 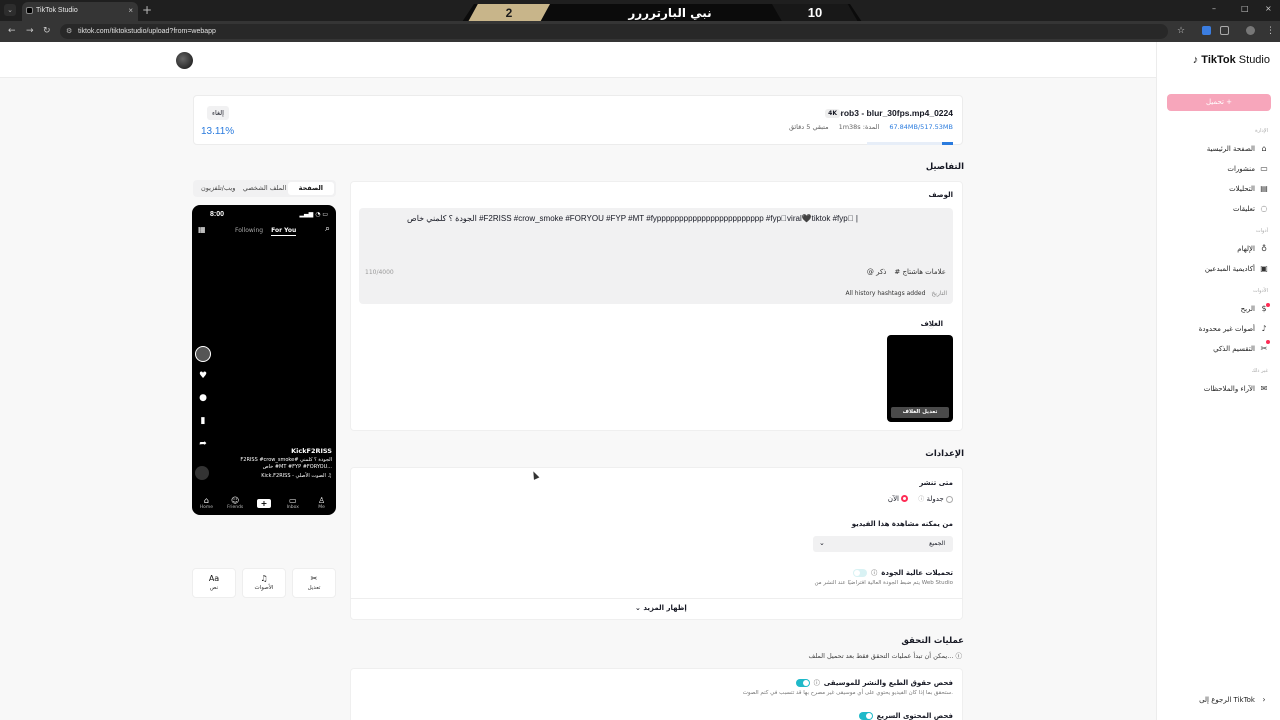 I want to click on extensions-puzzle-icon, so click(x=1224, y=30).